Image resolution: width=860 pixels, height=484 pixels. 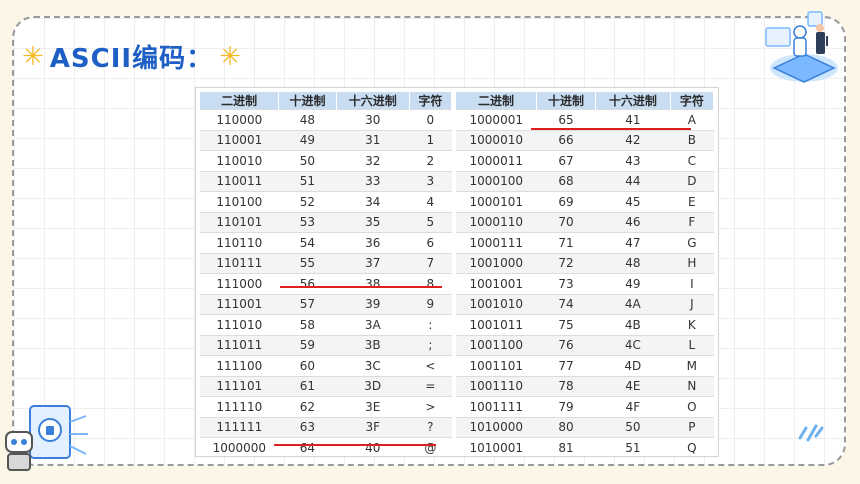 I want to click on table-row: 110011 51 33 3, so click(x=326, y=181).